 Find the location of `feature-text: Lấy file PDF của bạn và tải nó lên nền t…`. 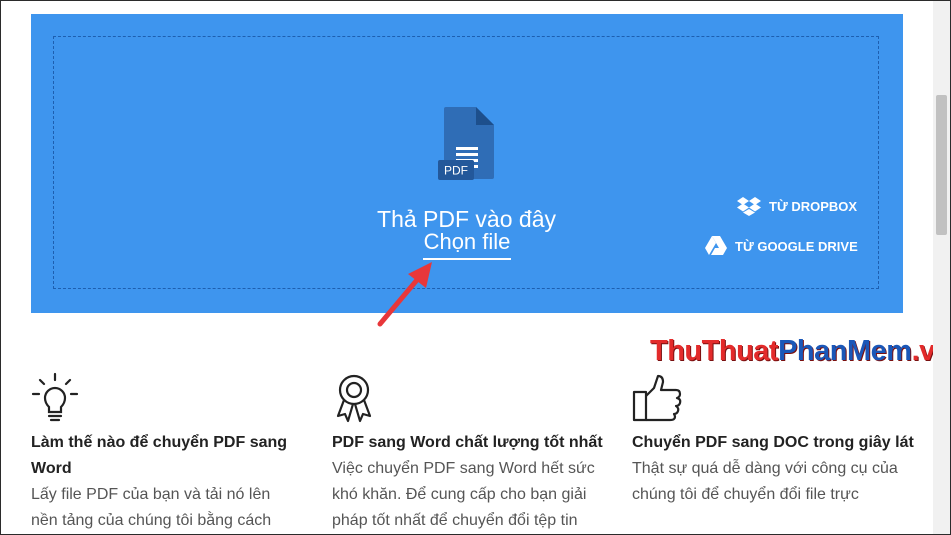

feature-text: Lấy file PDF của bạn và tải nó lên nền t… is located at coordinates (151, 507).